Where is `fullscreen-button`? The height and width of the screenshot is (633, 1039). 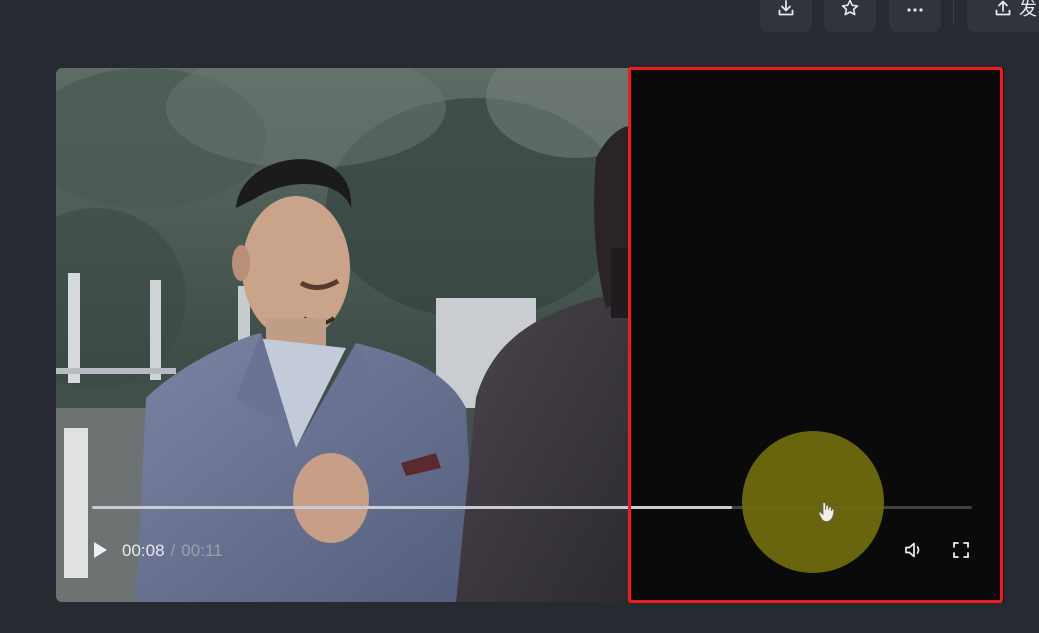
fullscreen-button is located at coordinates (961, 552).